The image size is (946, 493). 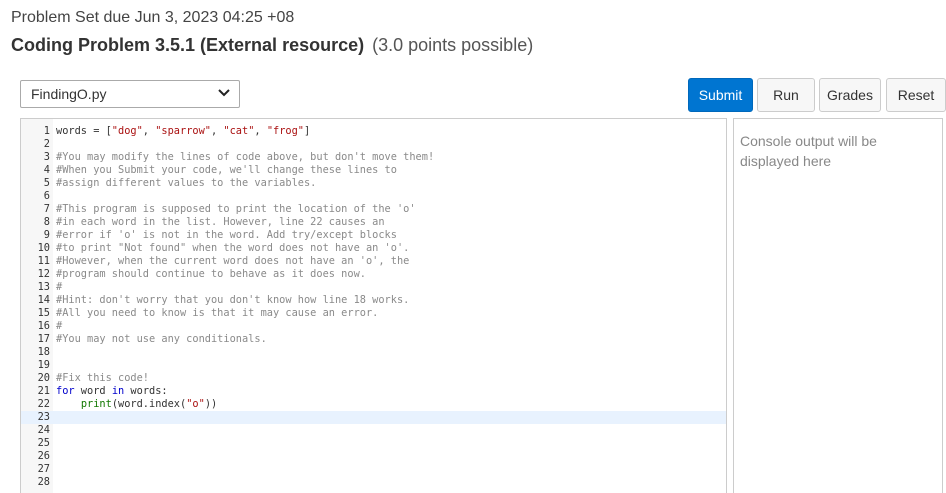 I want to click on line-number: 6, so click(x=46, y=196).